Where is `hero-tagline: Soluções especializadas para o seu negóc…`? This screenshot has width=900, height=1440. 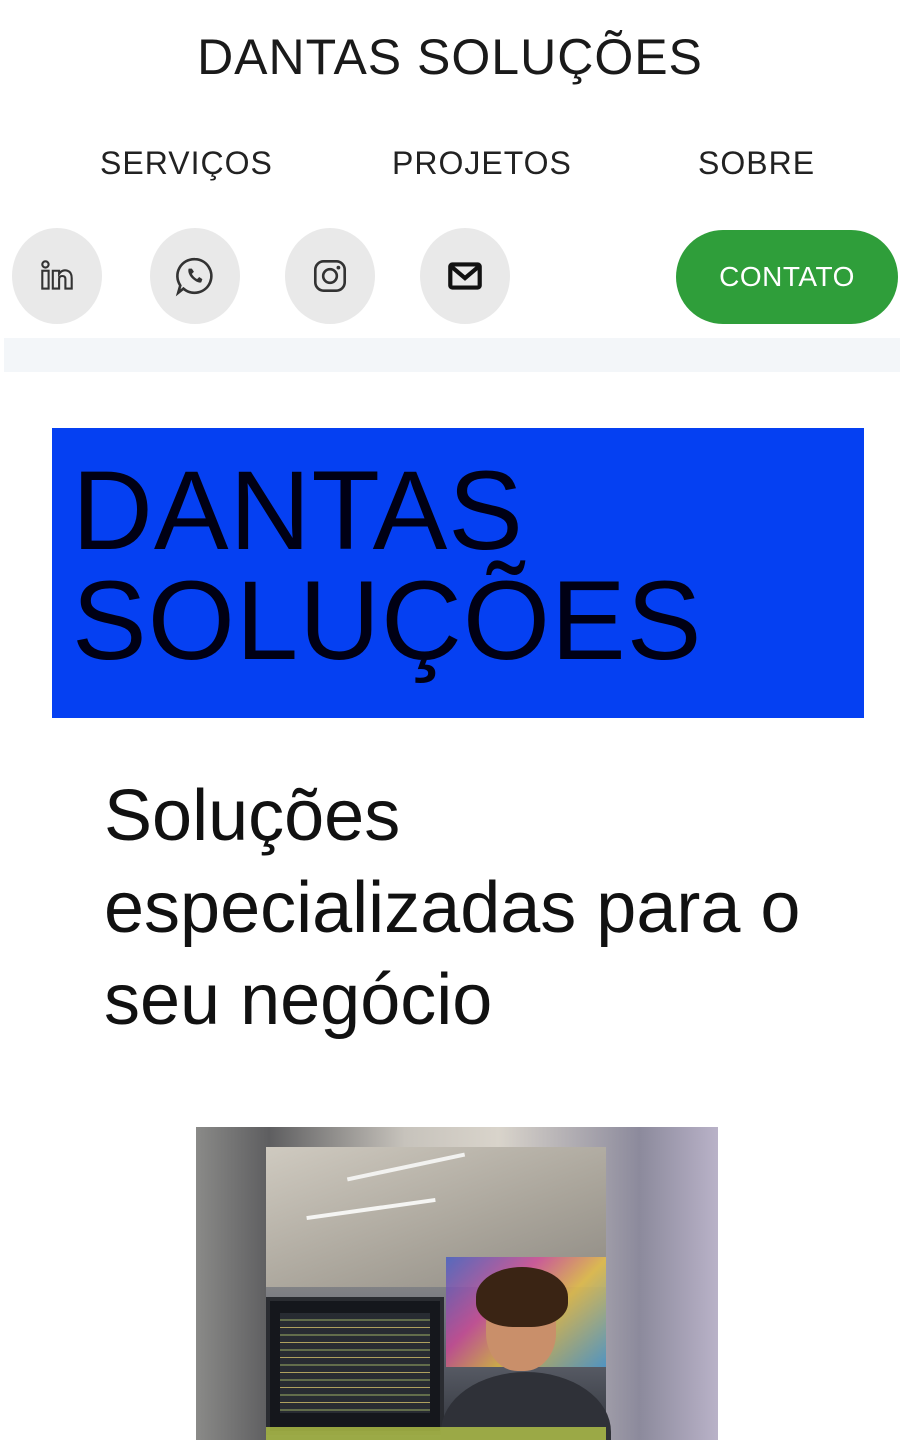
hero-tagline: Soluções especializadas para o seu negóc… is located at coordinates (452, 908).